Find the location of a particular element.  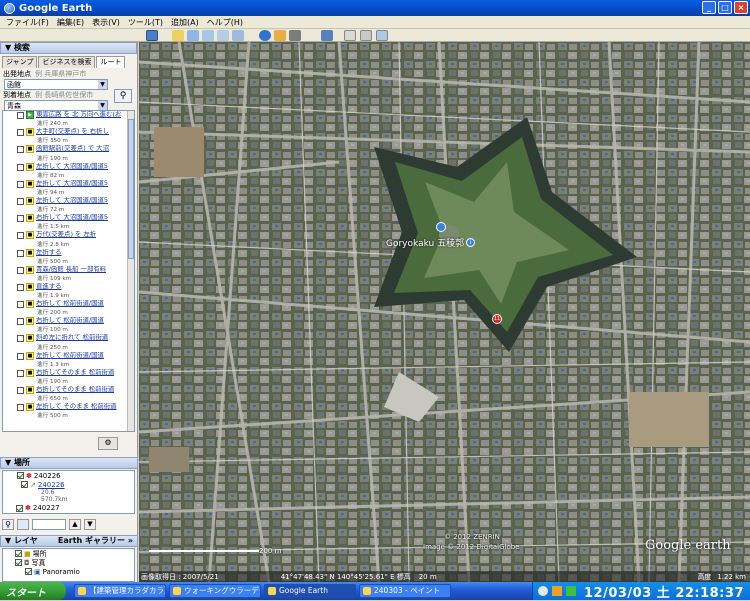

historical-imagery-icon is located at coordinates (265, 35).